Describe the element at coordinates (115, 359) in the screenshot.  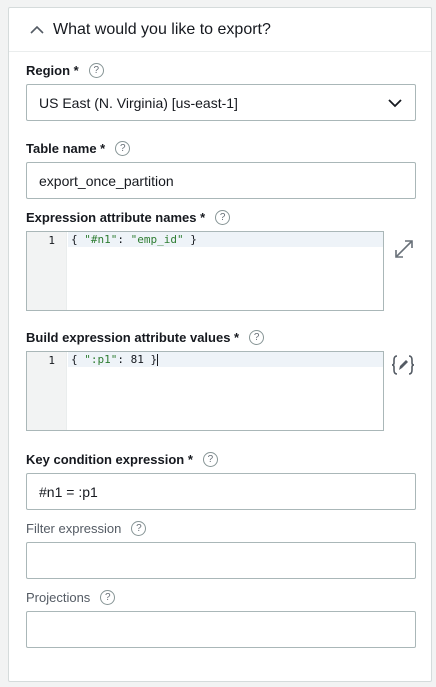
I see `code-line: { ":p1": 81 }` at that location.